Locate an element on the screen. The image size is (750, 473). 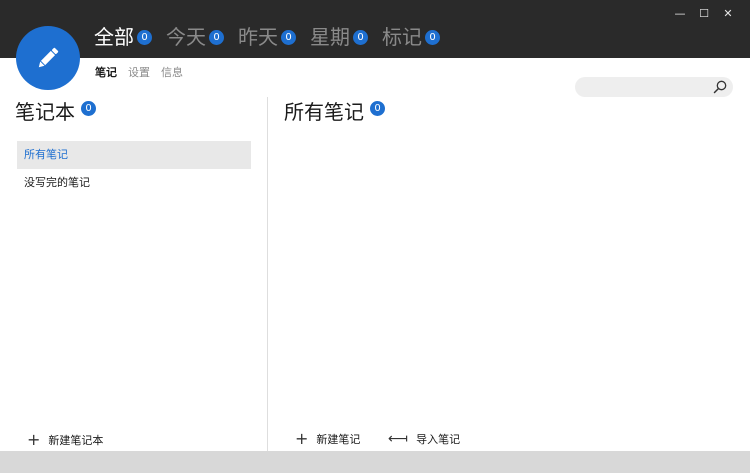
import-note-label: 导入笔记 is located at coordinates (438, 439).